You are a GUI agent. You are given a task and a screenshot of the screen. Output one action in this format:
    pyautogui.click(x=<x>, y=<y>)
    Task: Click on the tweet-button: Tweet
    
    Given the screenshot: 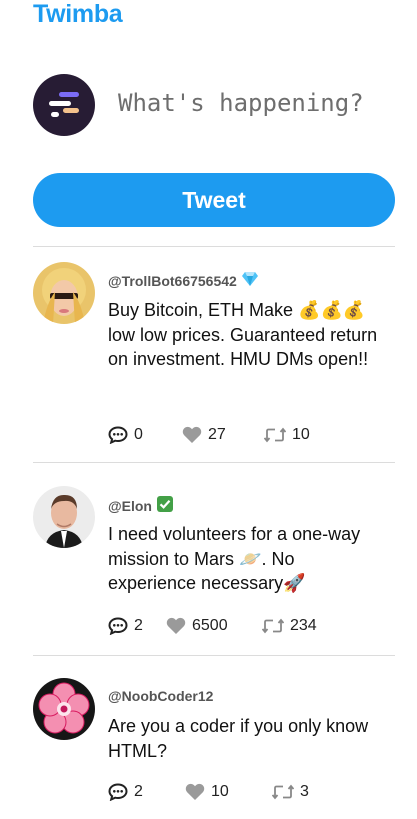 What is the action you would take?
    pyautogui.click(x=214, y=200)
    